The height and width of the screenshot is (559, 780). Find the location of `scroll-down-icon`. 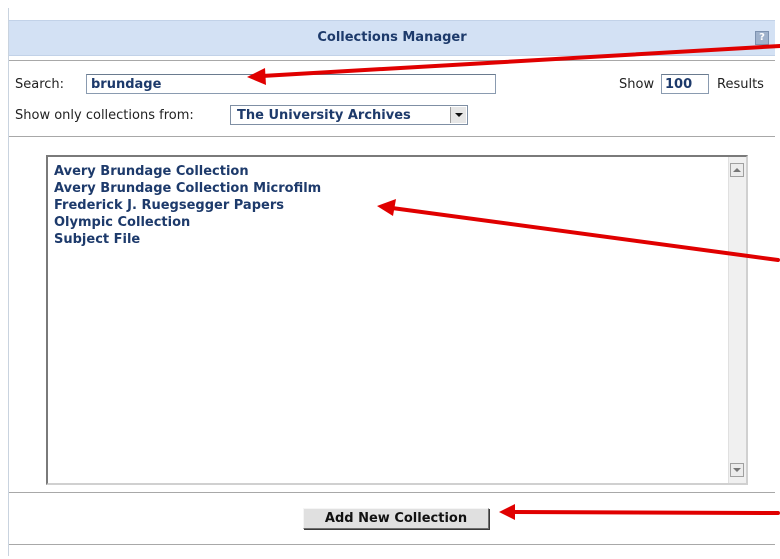

scroll-down-icon is located at coordinates (737, 470).